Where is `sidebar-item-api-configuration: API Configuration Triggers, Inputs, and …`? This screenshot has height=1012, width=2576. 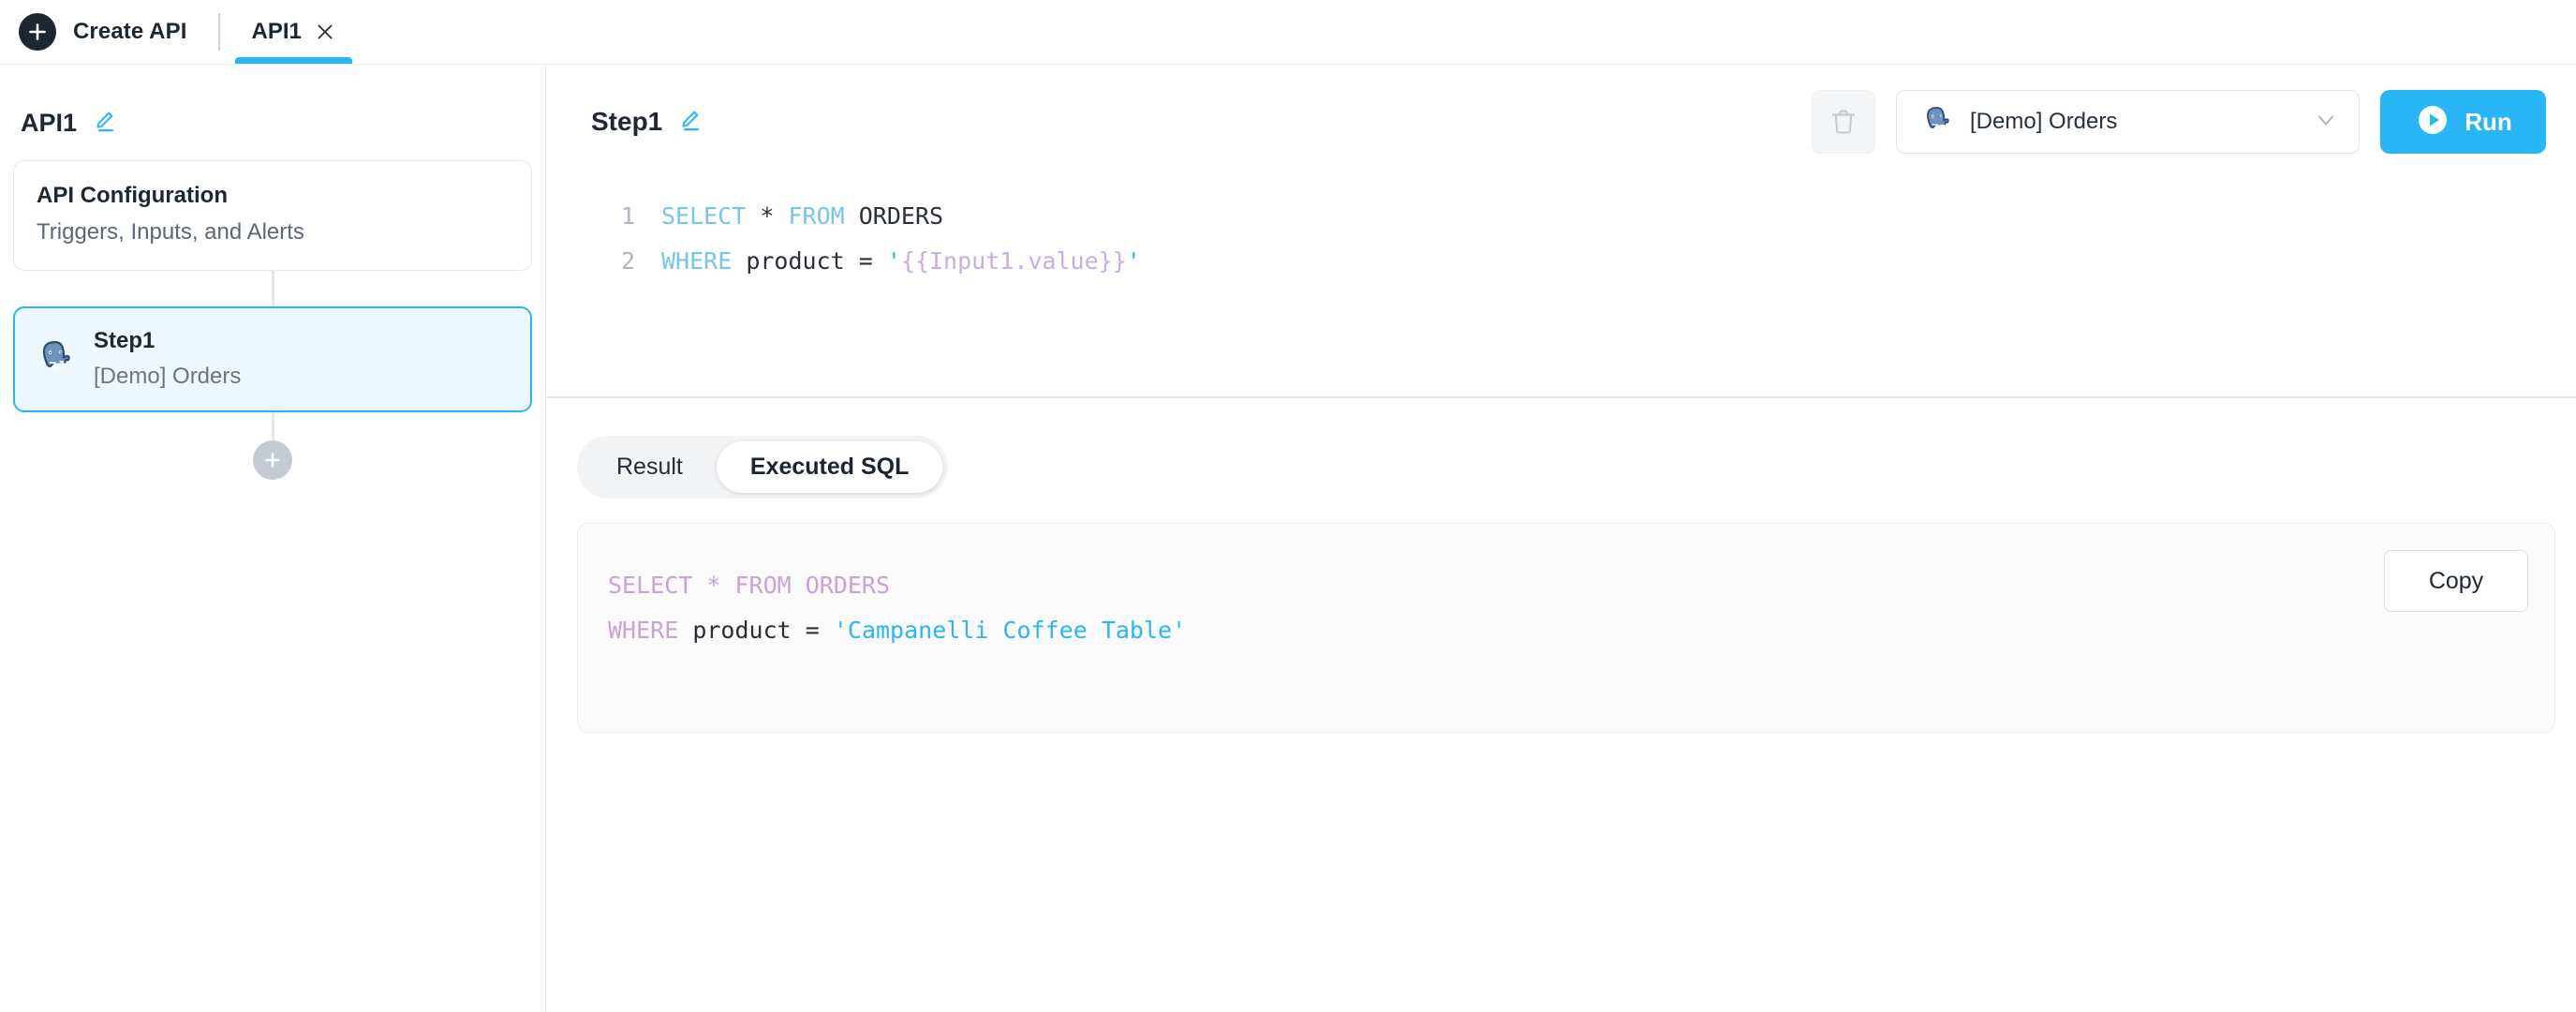 sidebar-item-api-configuration: API Configuration Triggers, Inputs, and … is located at coordinates (273, 215).